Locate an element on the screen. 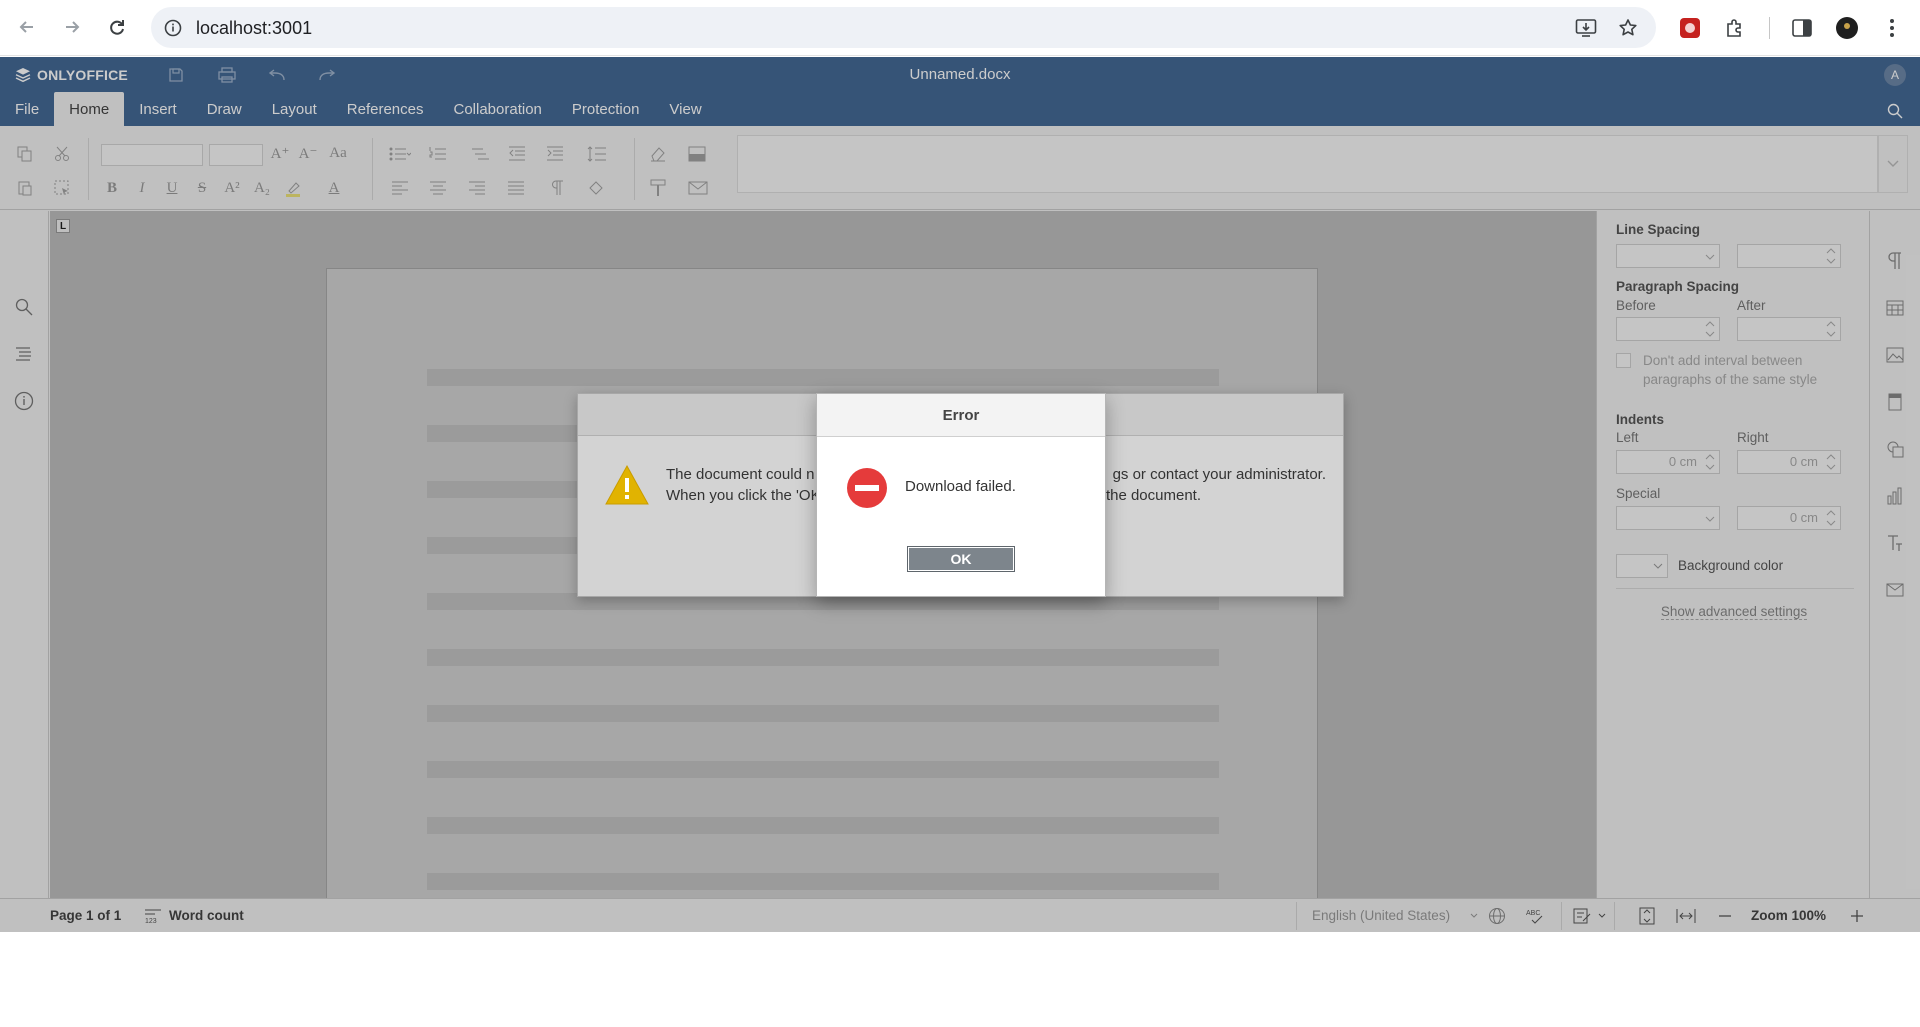  forward-icon is located at coordinates (72, 27).